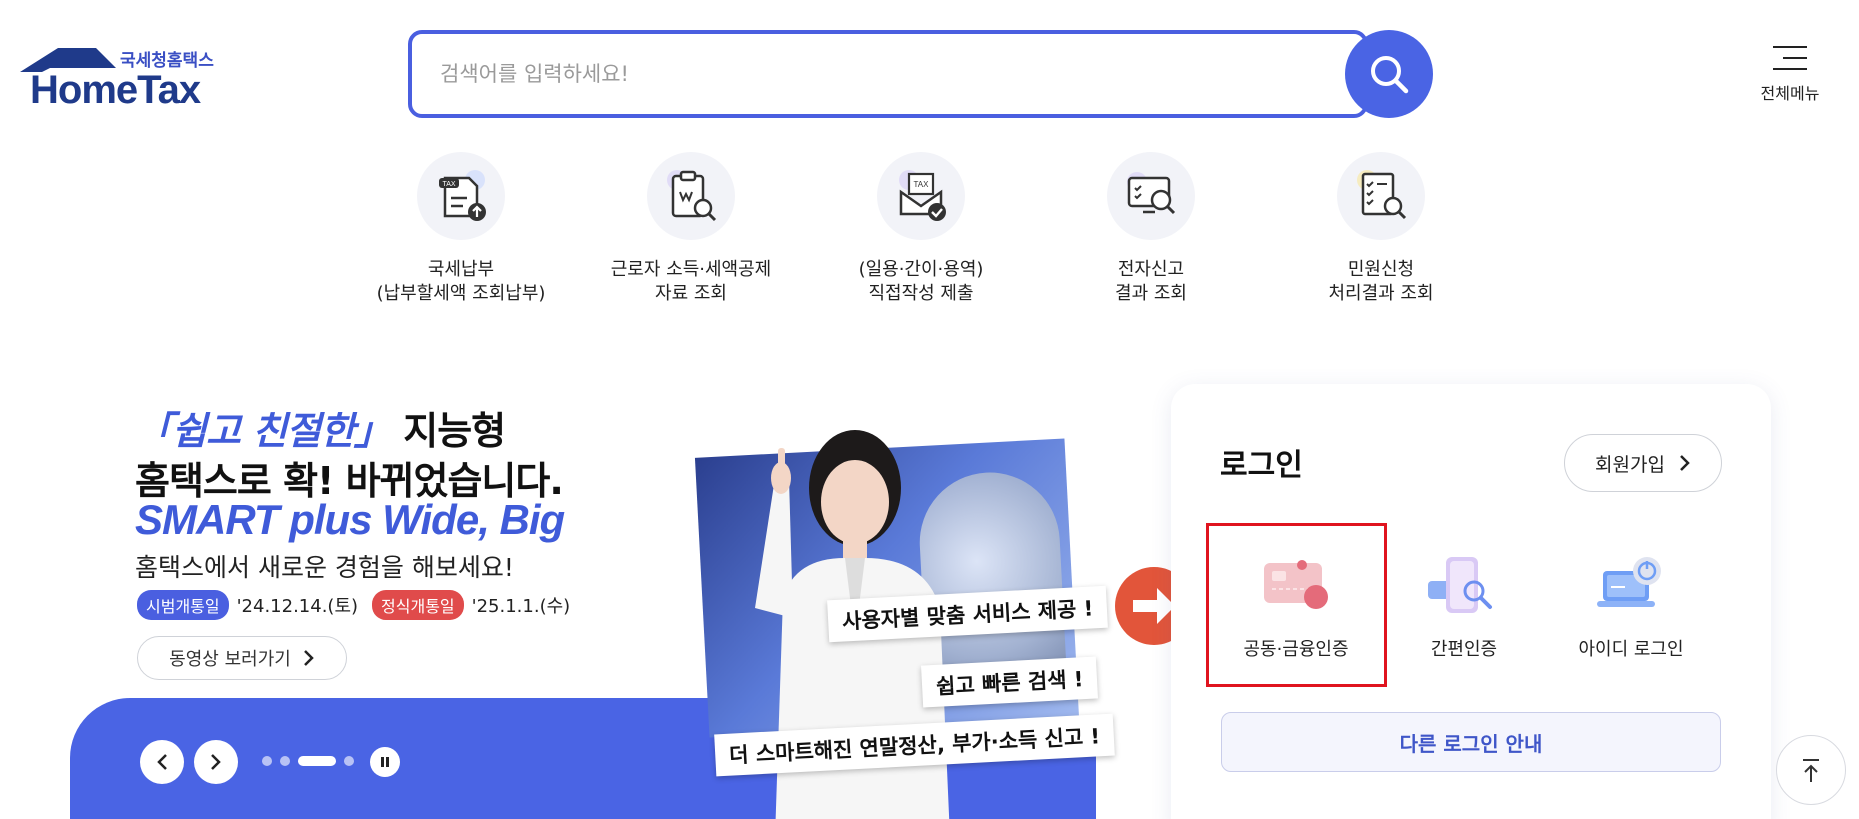 This screenshot has height=819, width=1859. I want to click on e-filing-result-icon, so click(1151, 196).